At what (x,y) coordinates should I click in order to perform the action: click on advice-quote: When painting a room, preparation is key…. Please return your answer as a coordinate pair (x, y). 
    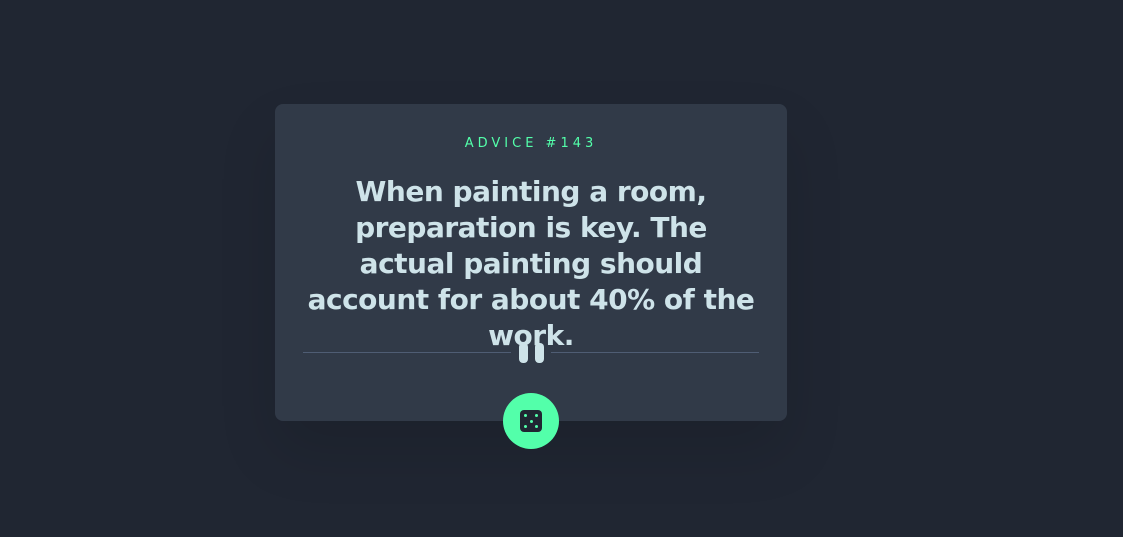
    Looking at the image, I should click on (531, 263).